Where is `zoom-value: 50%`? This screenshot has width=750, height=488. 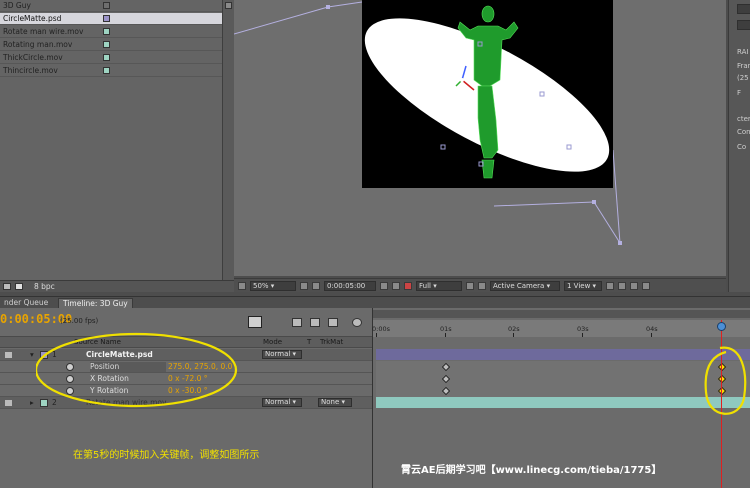
zoom-value: 50% is located at coordinates (261, 286).